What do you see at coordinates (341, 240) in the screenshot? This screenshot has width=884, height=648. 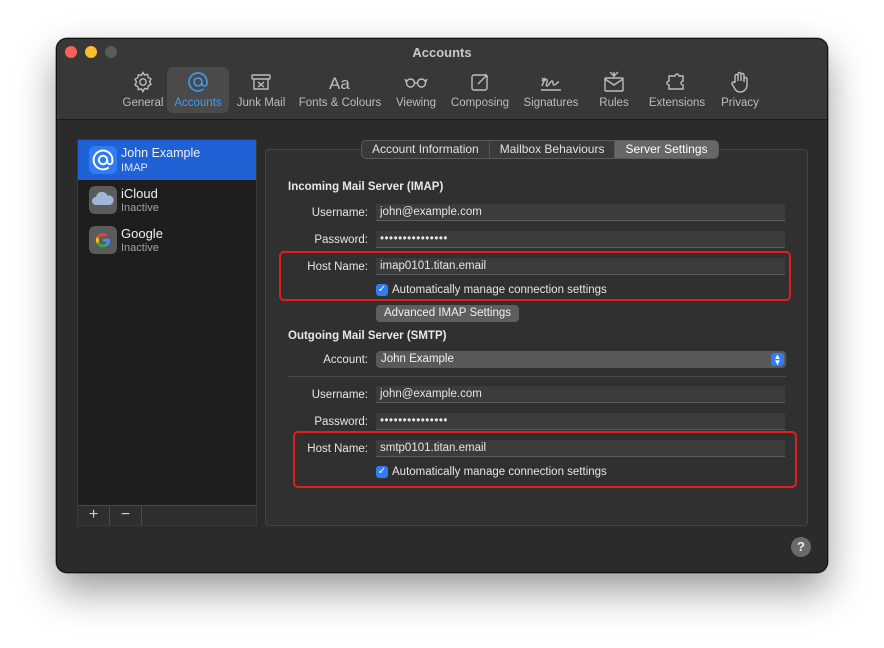 I see `incoming-password-label: Password:` at bounding box center [341, 240].